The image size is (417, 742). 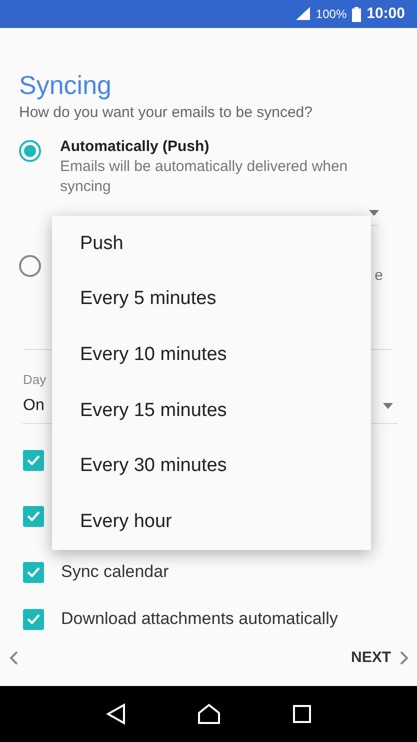 What do you see at coordinates (385, 14) in the screenshot?
I see `clock: 10:00` at bounding box center [385, 14].